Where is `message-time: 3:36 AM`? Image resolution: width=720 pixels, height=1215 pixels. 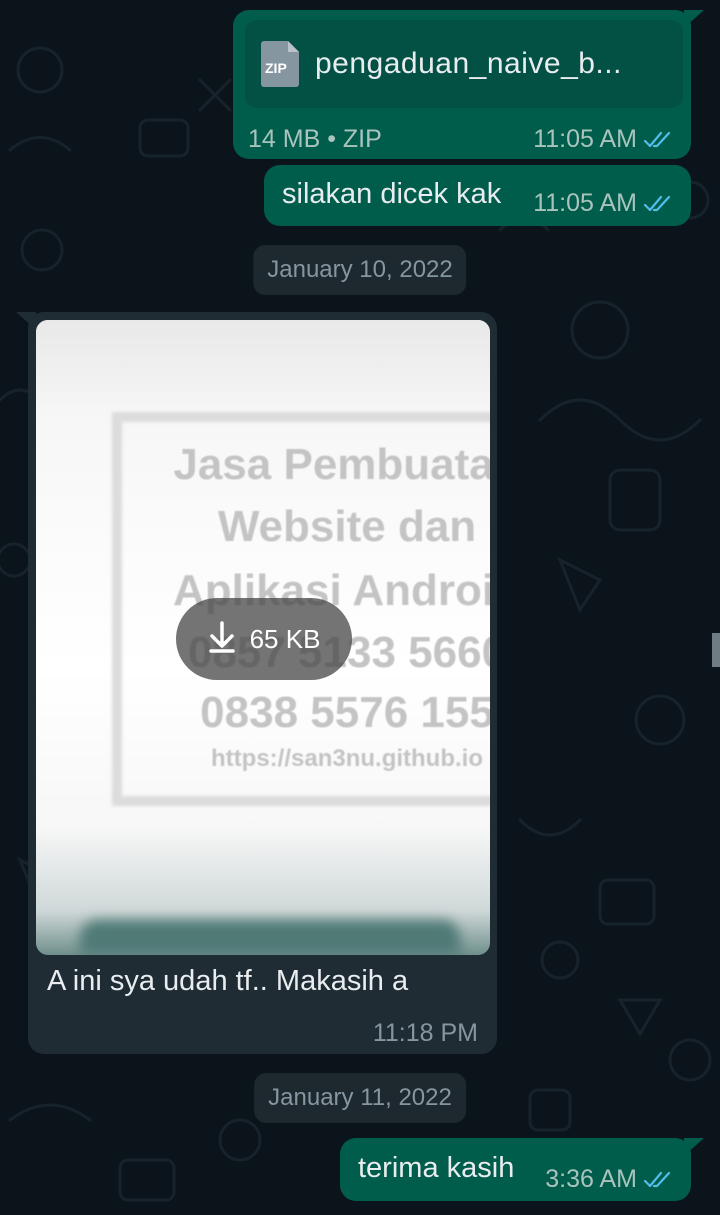 message-time: 3:36 AM is located at coordinates (591, 1179).